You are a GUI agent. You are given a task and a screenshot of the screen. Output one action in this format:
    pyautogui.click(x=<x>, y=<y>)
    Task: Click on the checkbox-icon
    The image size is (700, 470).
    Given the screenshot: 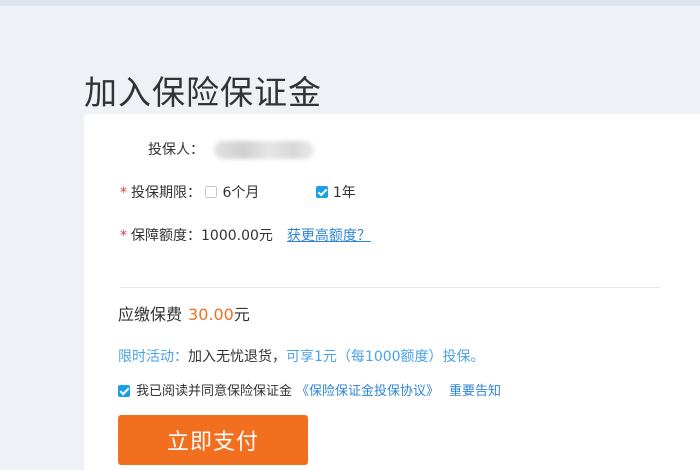 What is the action you would take?
    pyautogui.click(x=211, y=192)
    